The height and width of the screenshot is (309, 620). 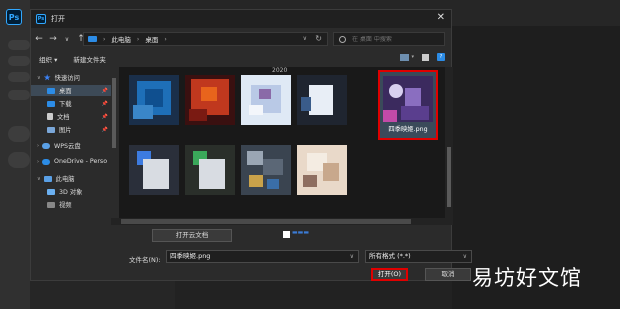 I want to click on sidebar-item-this-pc: ∨ 此电脑, so click(x=71, y=178).